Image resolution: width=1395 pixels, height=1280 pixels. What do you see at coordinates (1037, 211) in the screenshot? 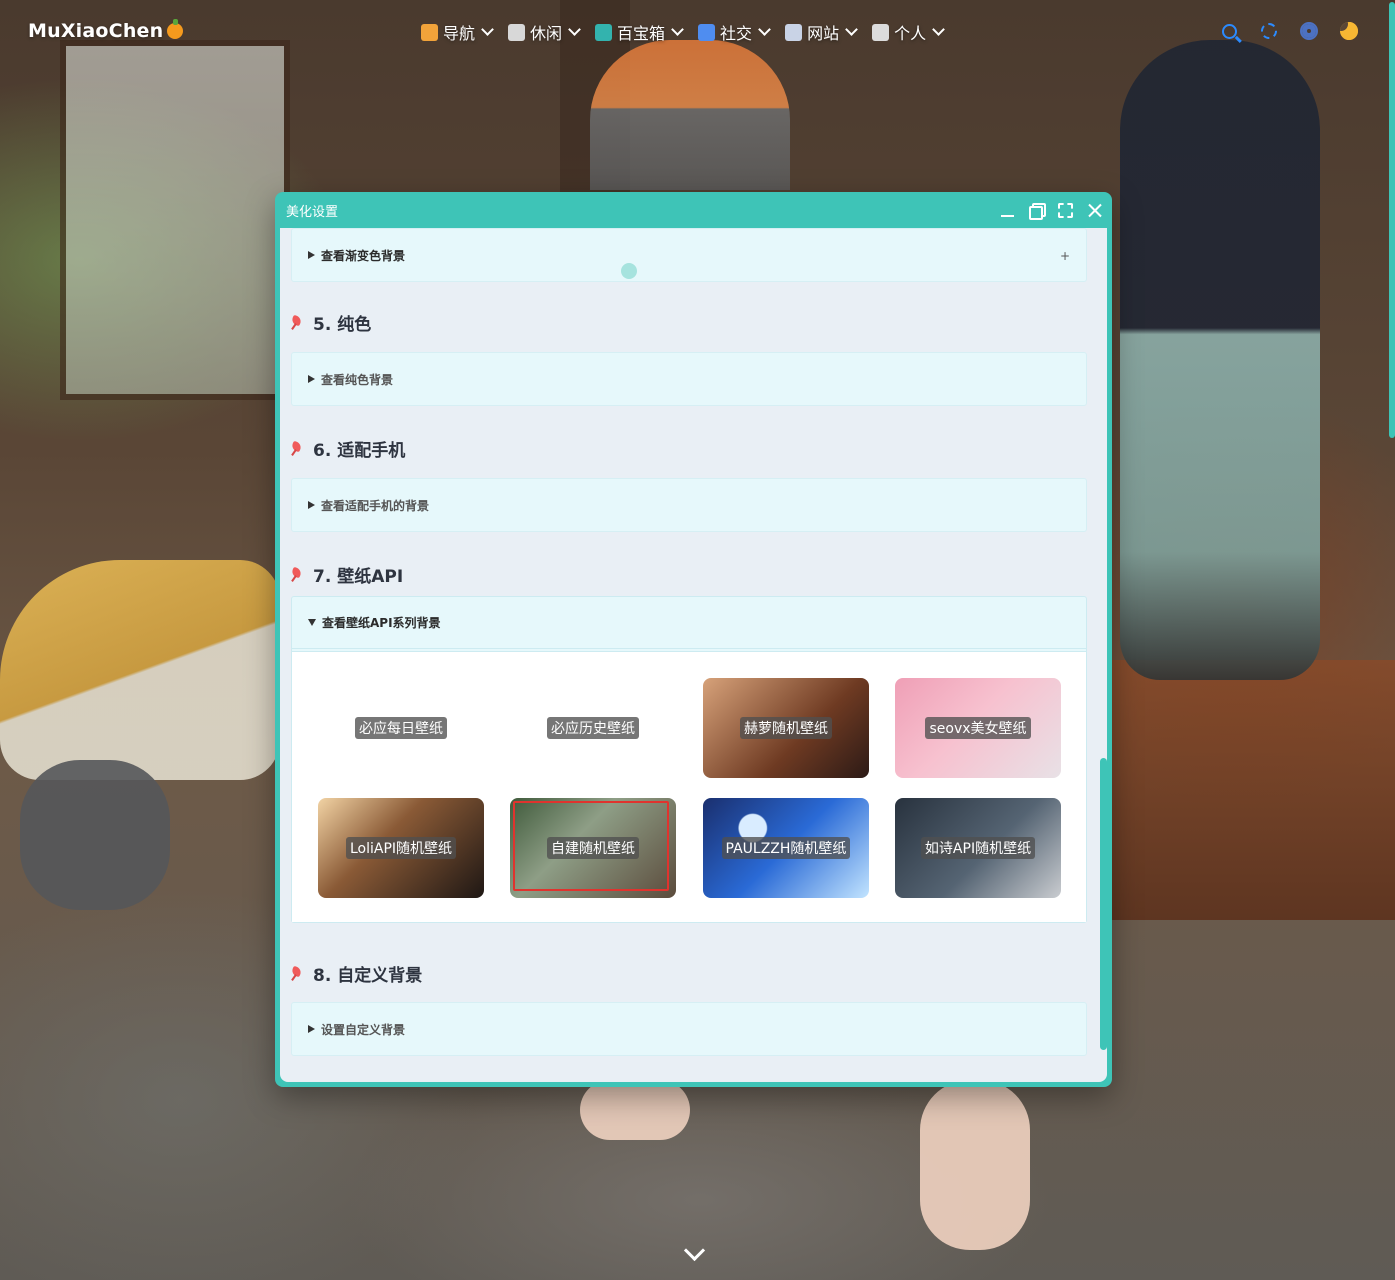
I see `restore-icon` at bounding box center [1037, 211].